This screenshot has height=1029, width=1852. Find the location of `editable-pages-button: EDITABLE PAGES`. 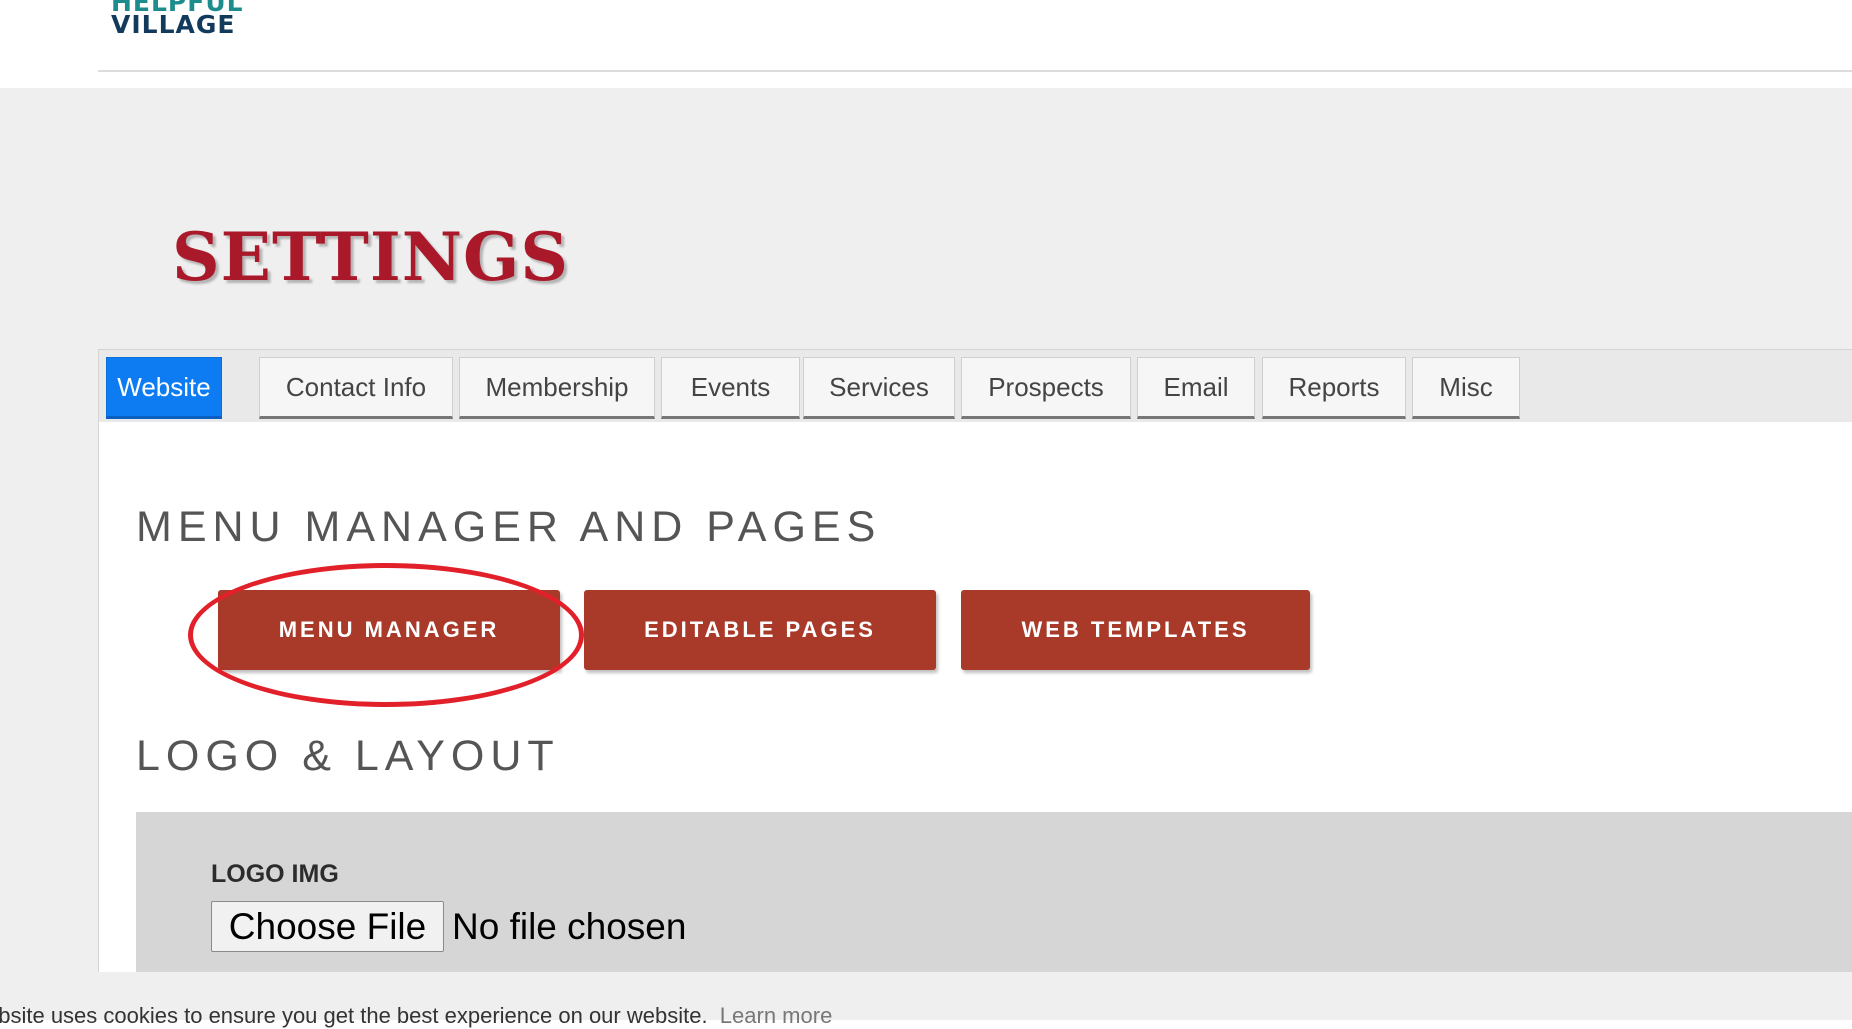

editable-pages-button: EDITABLE PAGES is located at coordinates (760, 630).